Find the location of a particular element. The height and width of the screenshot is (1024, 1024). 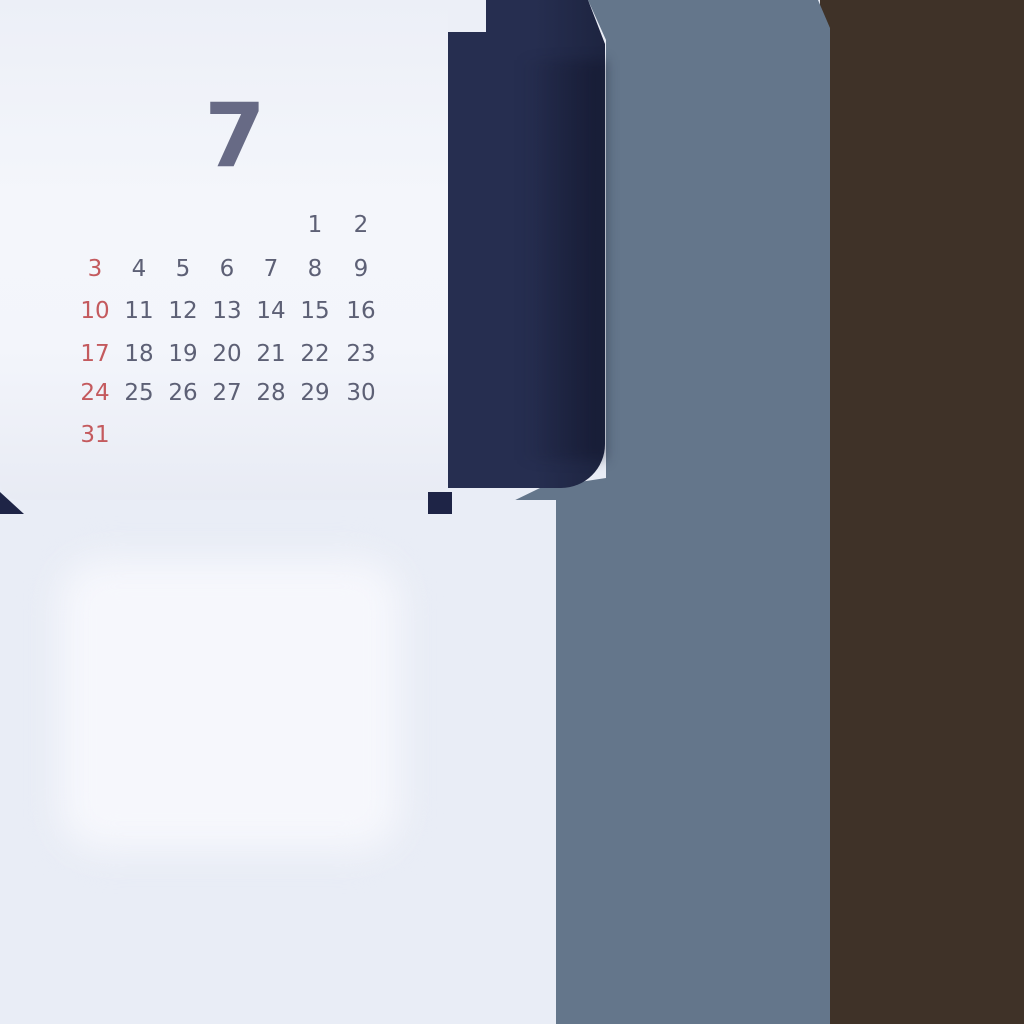

calendar-day: 21 is located at coordinates (271, 354).